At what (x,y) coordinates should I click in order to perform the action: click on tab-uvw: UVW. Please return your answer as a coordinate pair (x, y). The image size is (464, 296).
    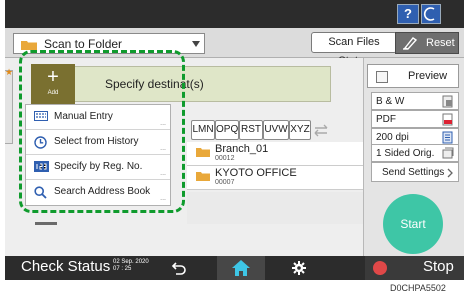
    Looking at the image, I should click on (276, 130).